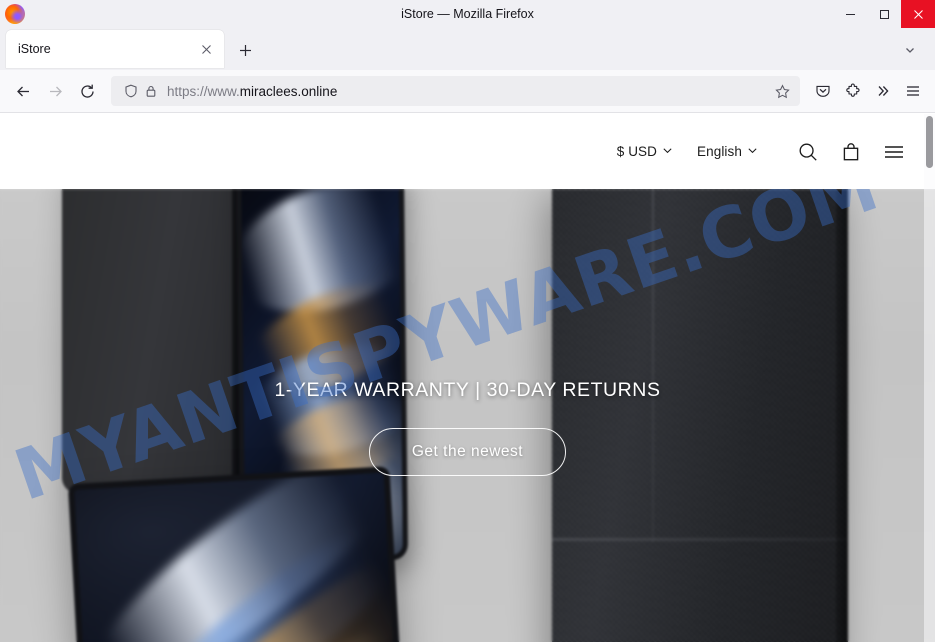 This screenshot has width=935, height=642. I want to click on list-all-tabs-chevron-down-icon, so click(910, 50).